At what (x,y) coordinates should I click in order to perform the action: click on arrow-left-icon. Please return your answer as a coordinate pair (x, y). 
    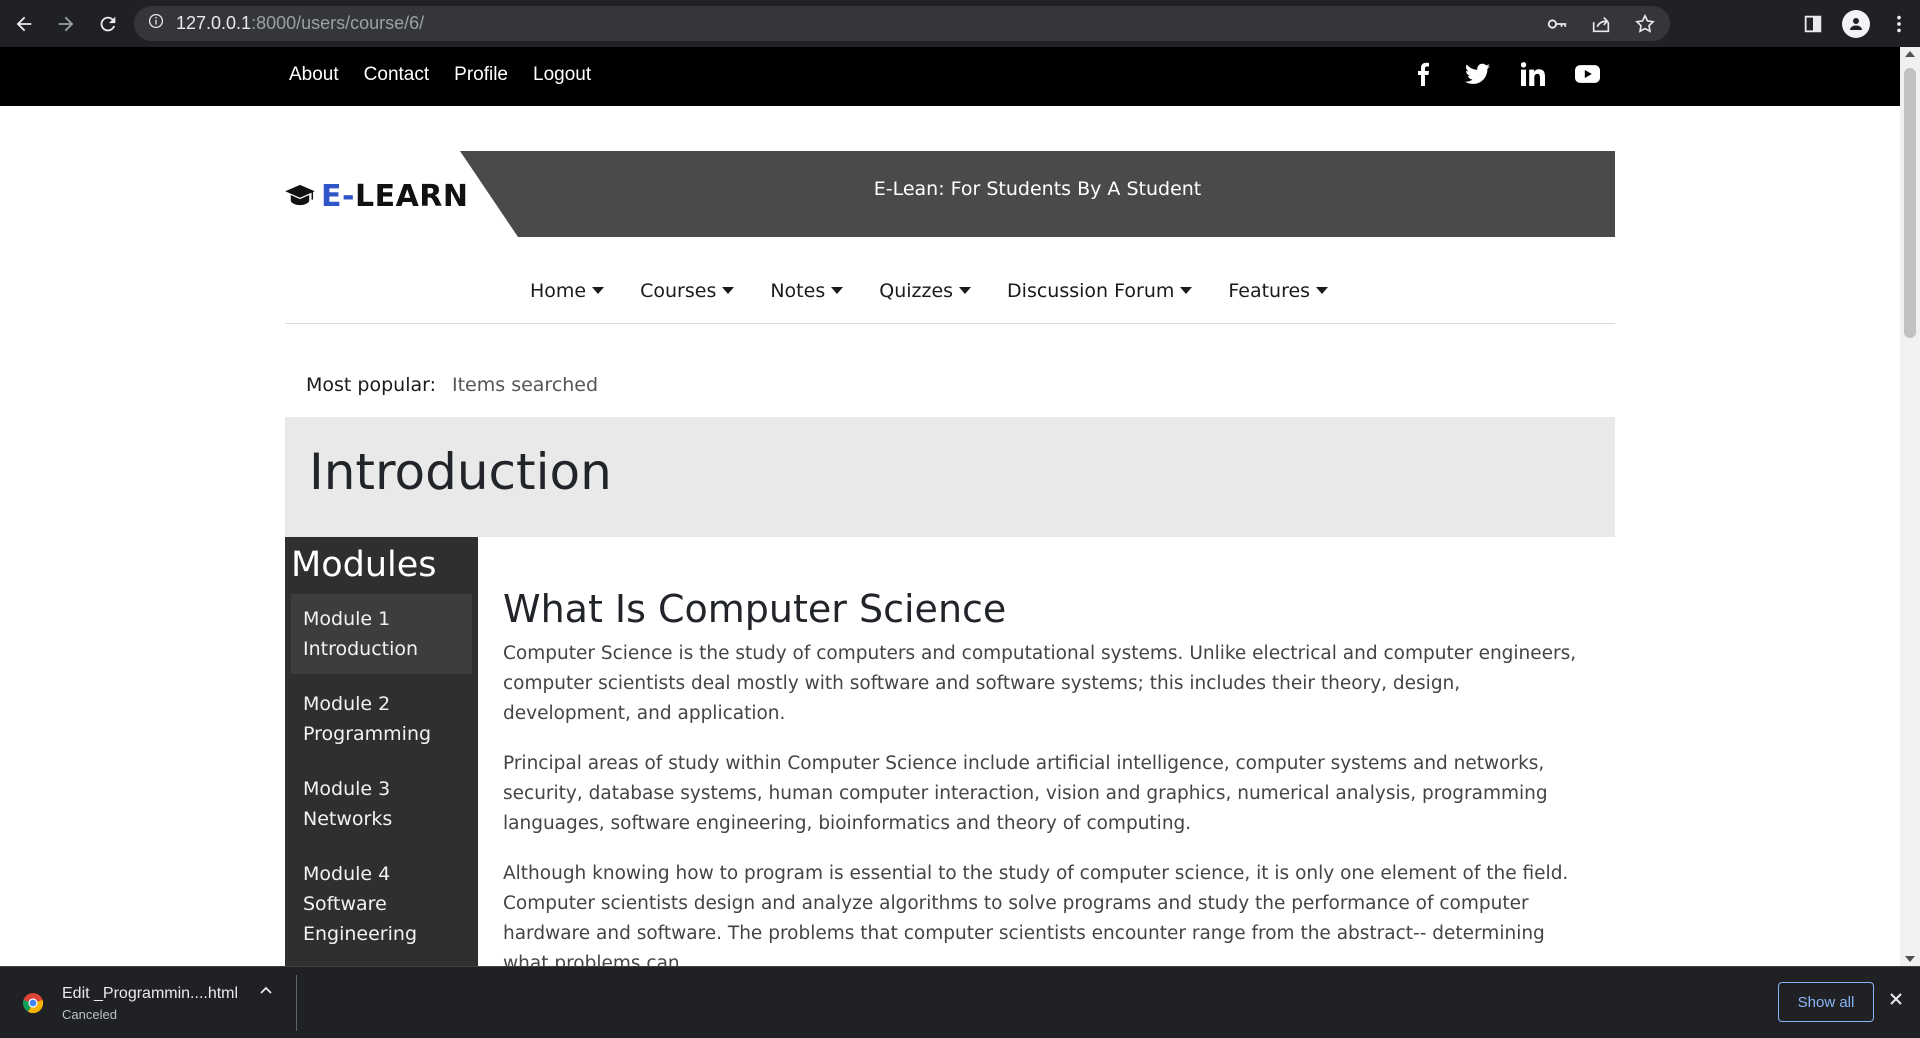
    Looking at the image, I should click on (24, 23).